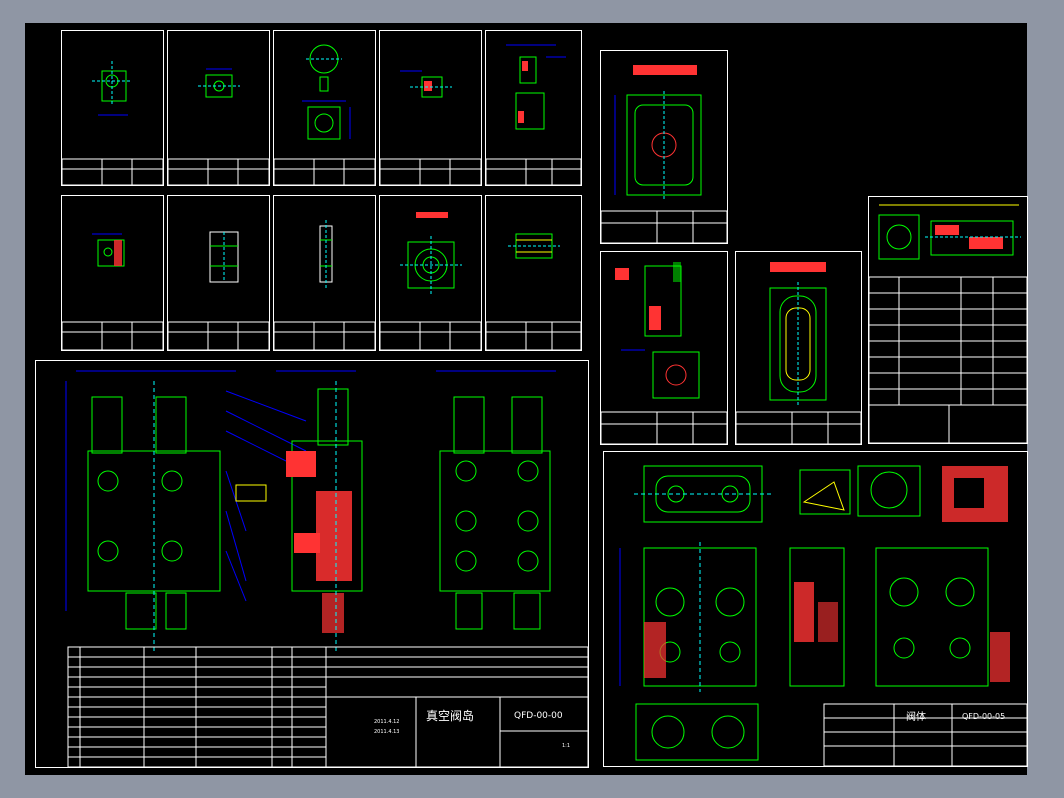  I want to click on side-view, so click(495, 513).